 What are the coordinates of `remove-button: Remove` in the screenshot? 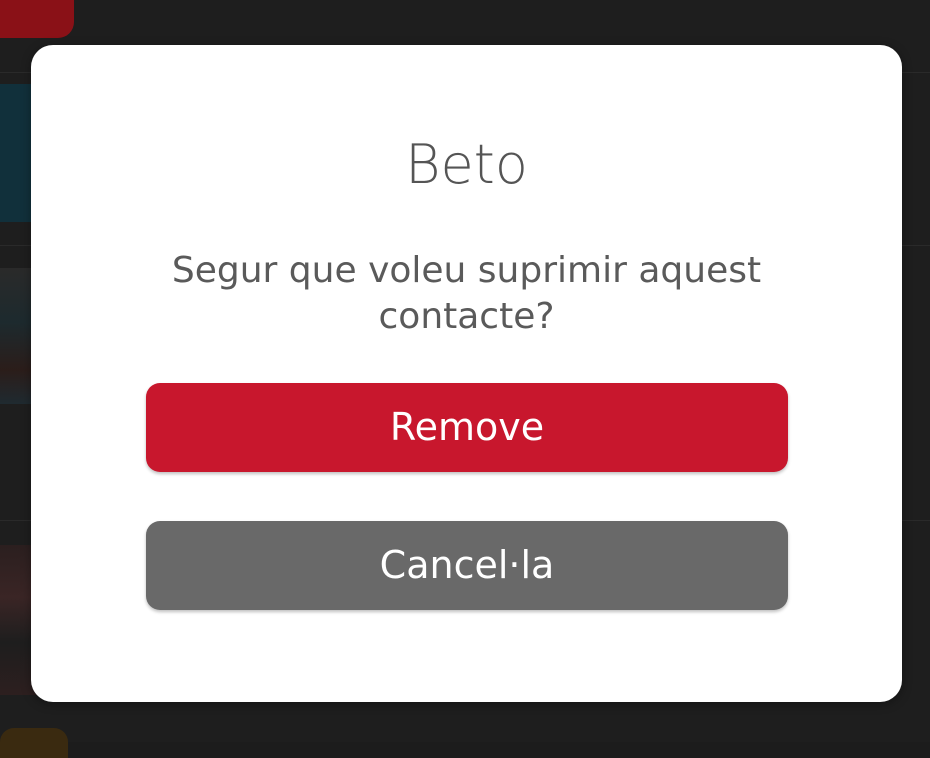 It's located at (467, 427).